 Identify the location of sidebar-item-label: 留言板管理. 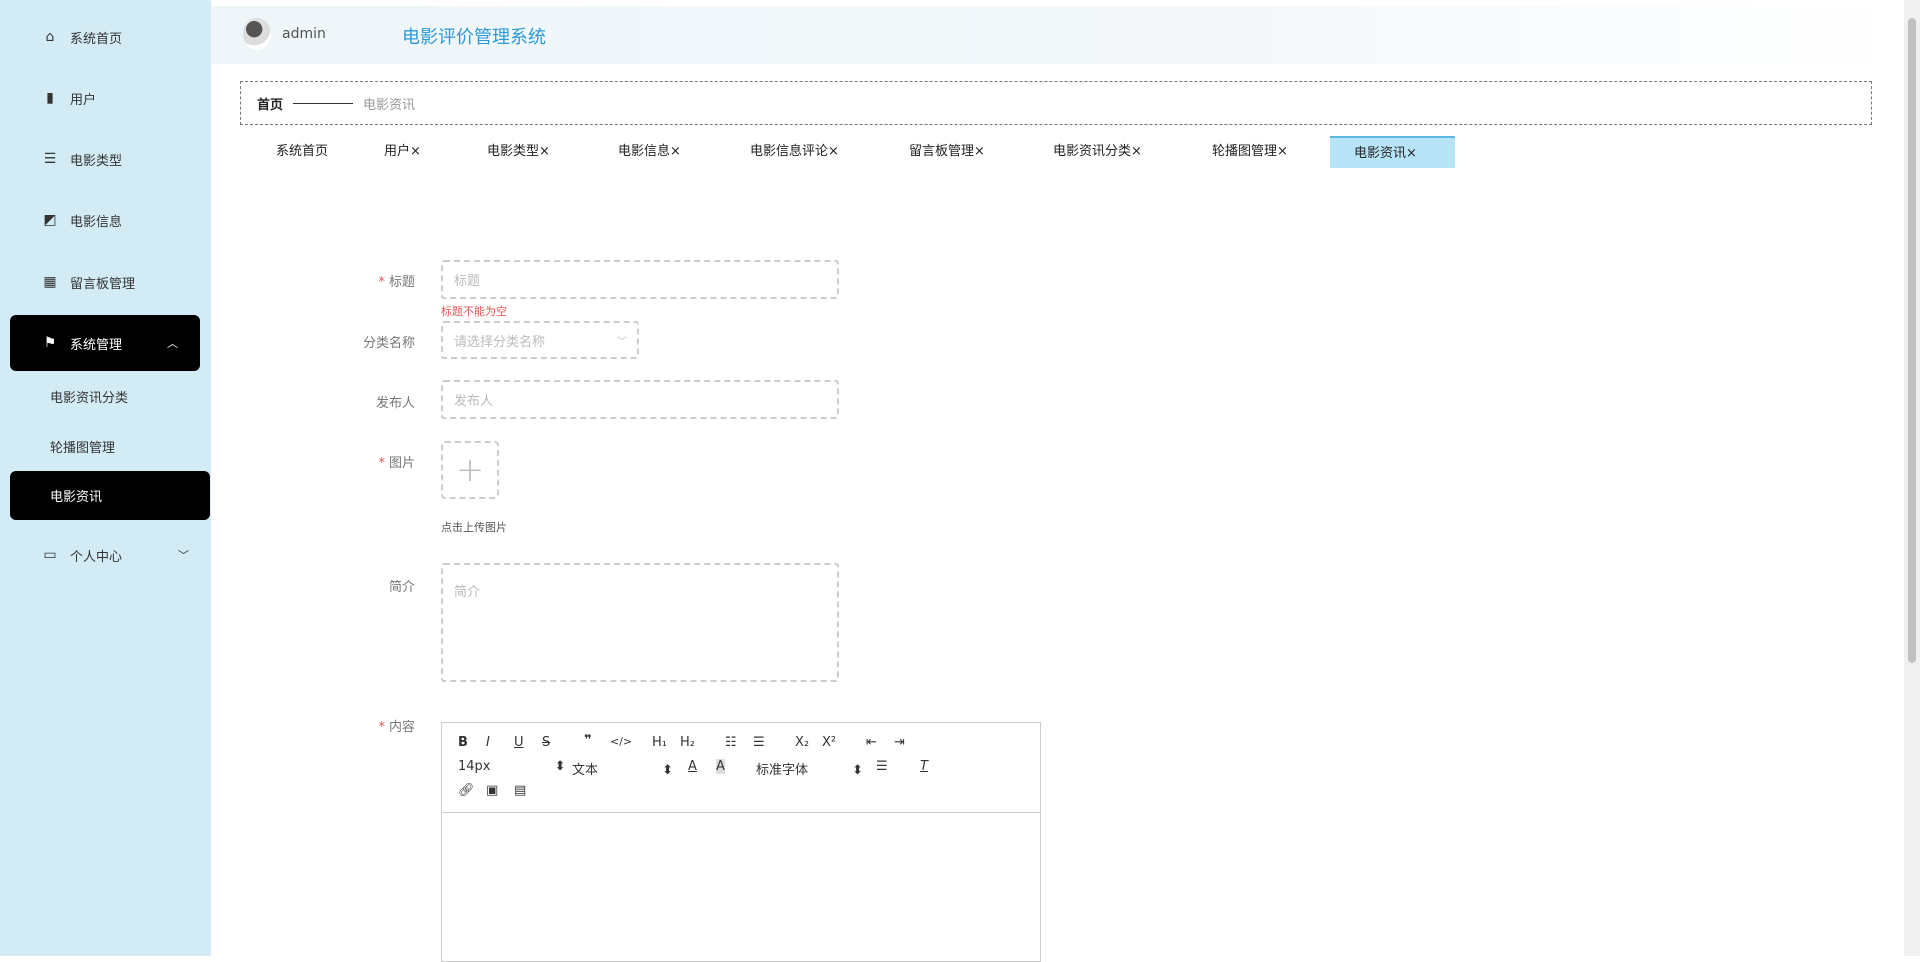
(103, 284).